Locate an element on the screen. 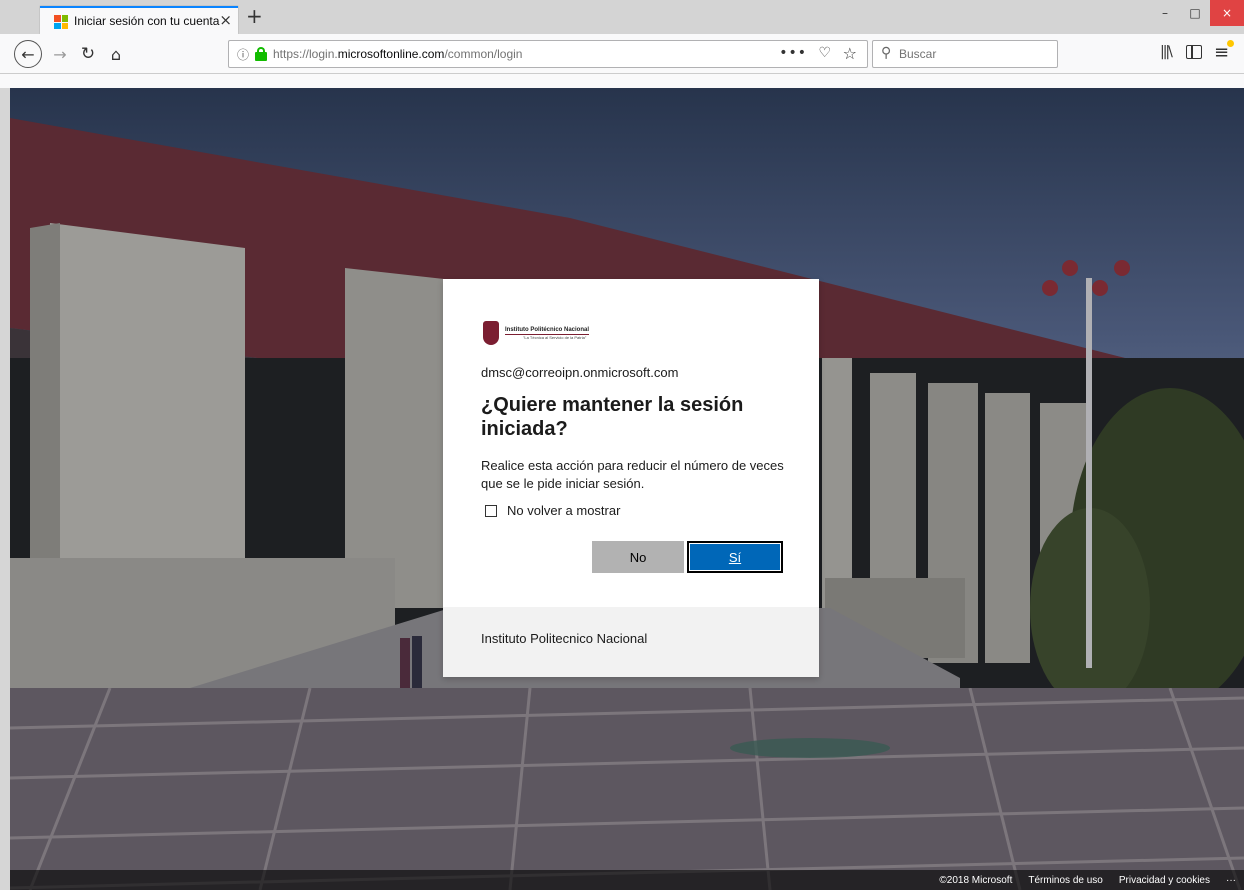 This screenshot has width=1244, height=890. organization-name: Instituto Politecnico Nacional is located at coordinates (564, 638).